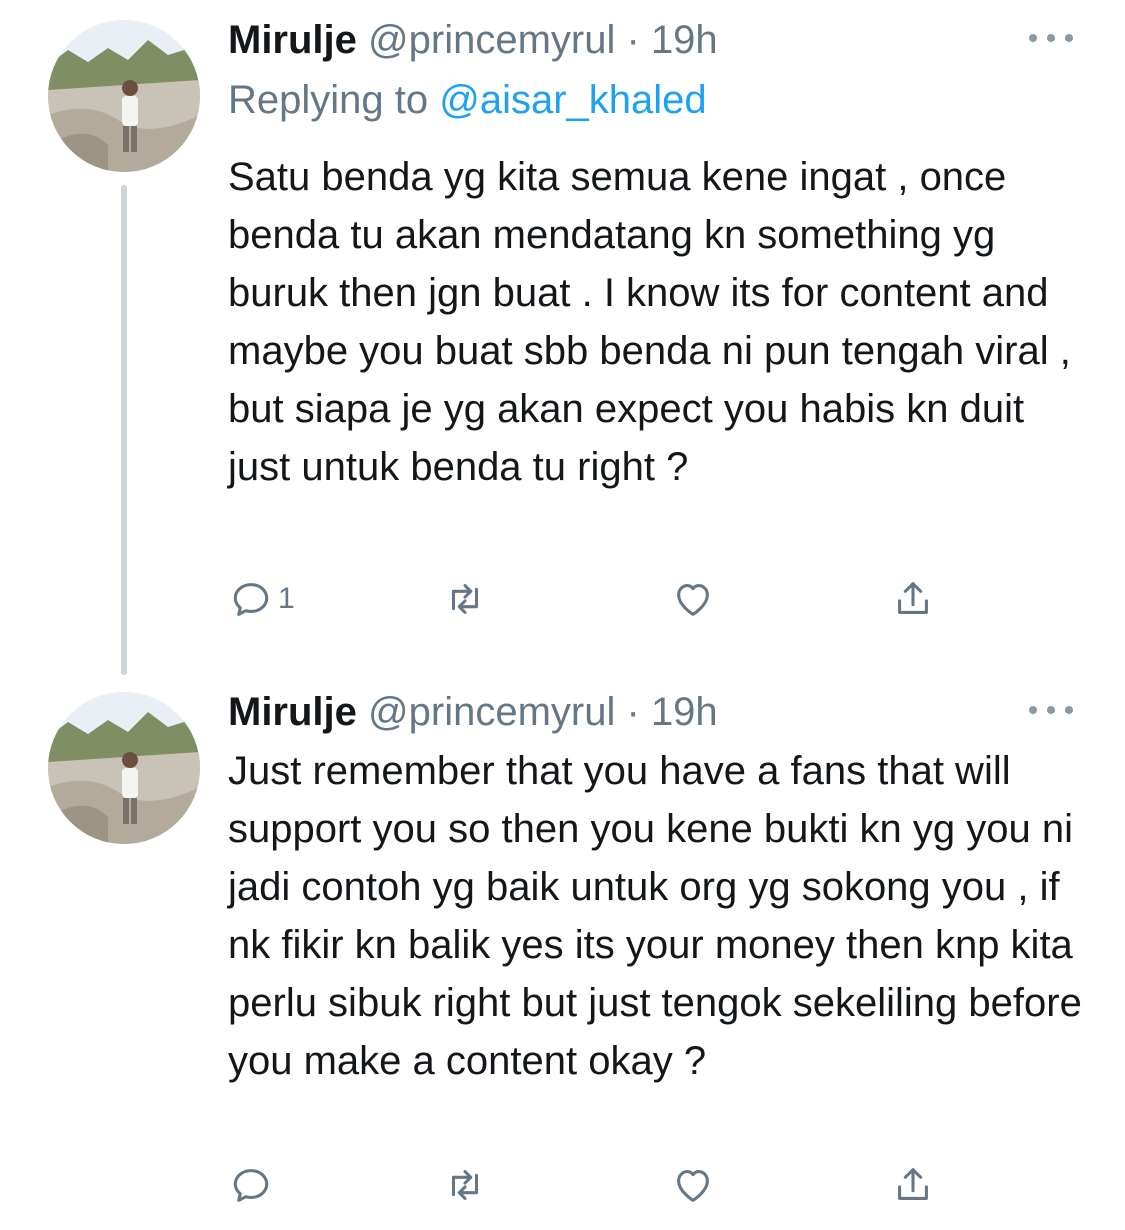 This screenshot has width=1125, height=1230. I want to click on tweet-actions: 1, so click(593, 599).